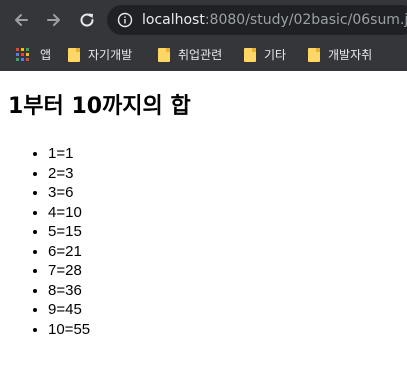 Image resolution: width=407 pixels, height=365 pixels. I want to click on bookmark-apps: 앱, so click(33, 55).